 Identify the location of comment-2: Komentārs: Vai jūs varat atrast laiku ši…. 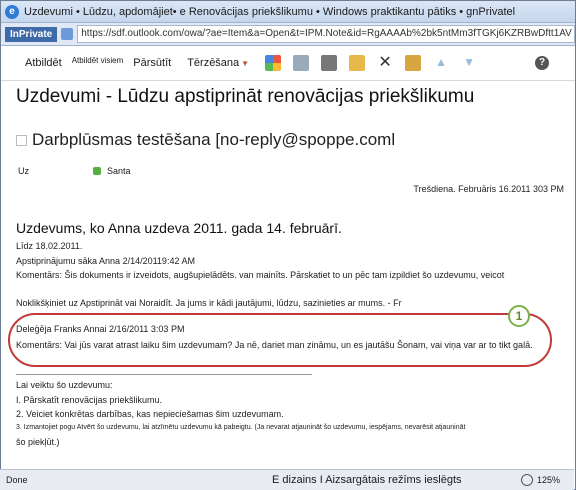
(274, 345).